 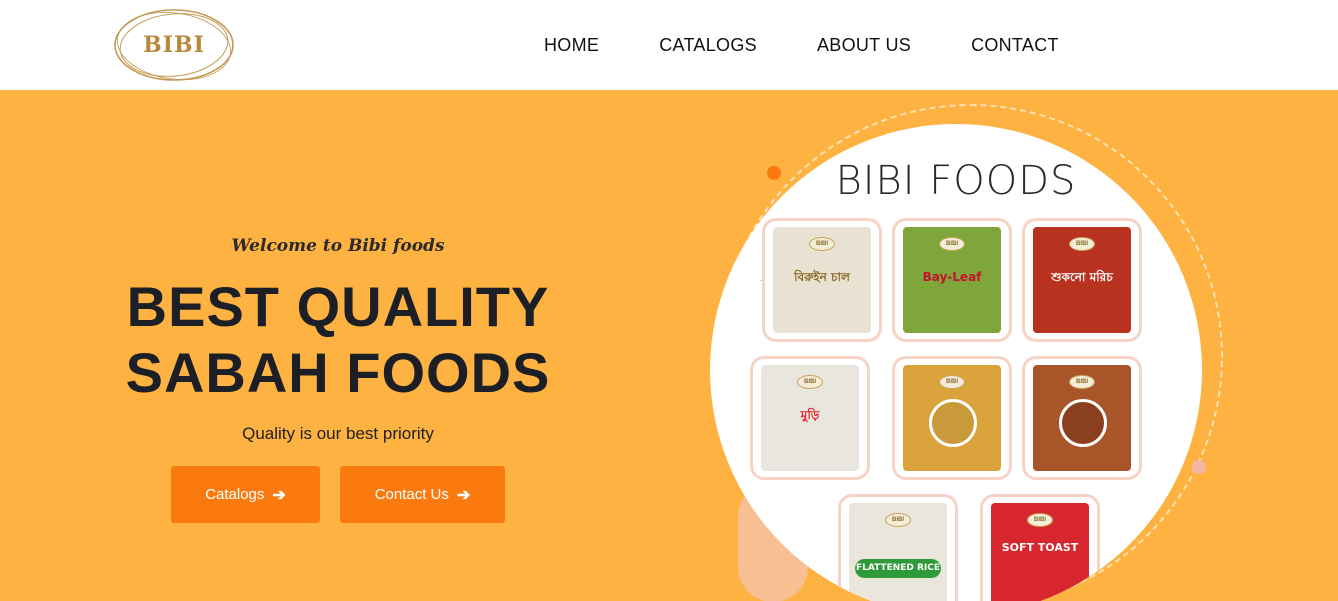 What do you see at coordinates (338, 372) in the screenshot?
I see `headline-line-2: SABAH FOODS` at bounding box center [338, 372].